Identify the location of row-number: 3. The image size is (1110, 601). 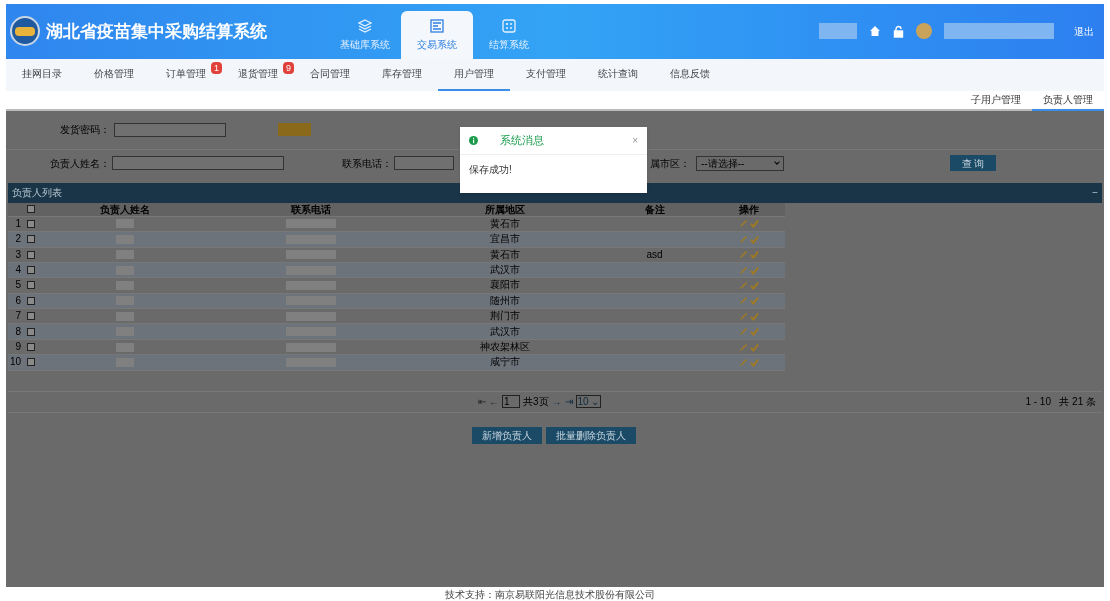
(18, 254).